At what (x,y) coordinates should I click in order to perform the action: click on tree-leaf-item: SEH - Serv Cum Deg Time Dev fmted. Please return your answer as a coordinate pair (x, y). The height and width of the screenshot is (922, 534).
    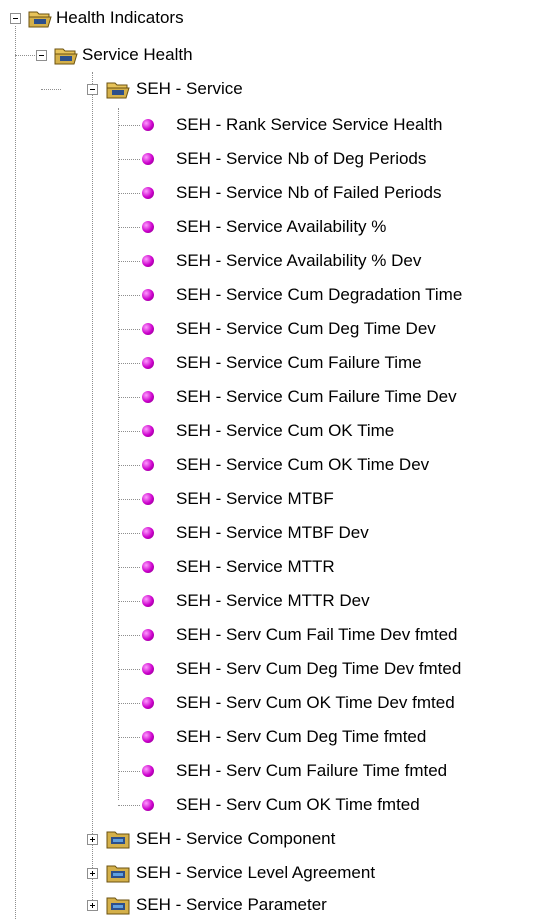
    Looking at the image, I should click on (267, 669).